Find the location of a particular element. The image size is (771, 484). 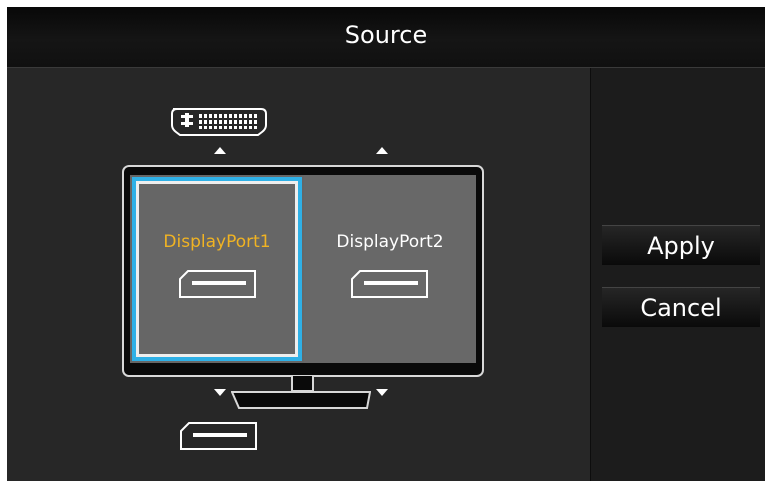

monitor-stand is located at coordinates (301, 400).